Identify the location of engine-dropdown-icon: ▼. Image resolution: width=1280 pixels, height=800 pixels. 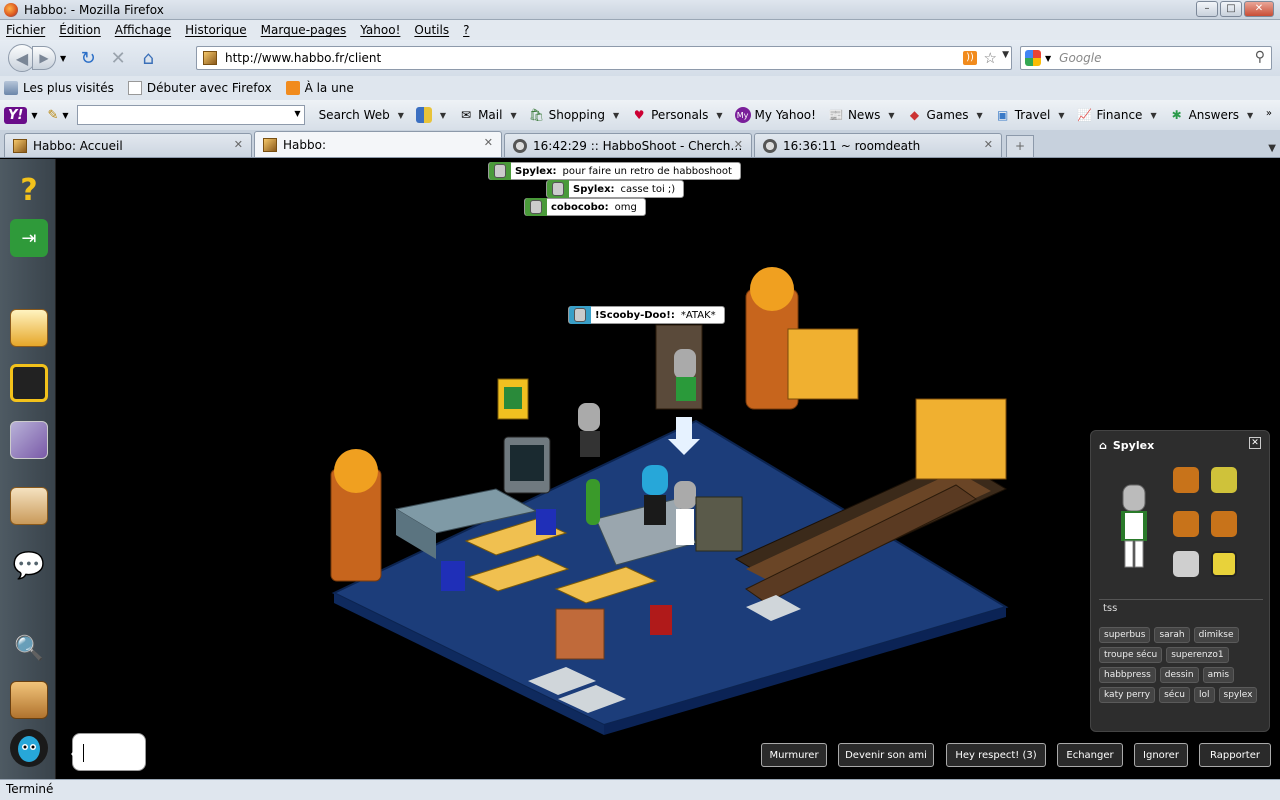
(1048, 58).